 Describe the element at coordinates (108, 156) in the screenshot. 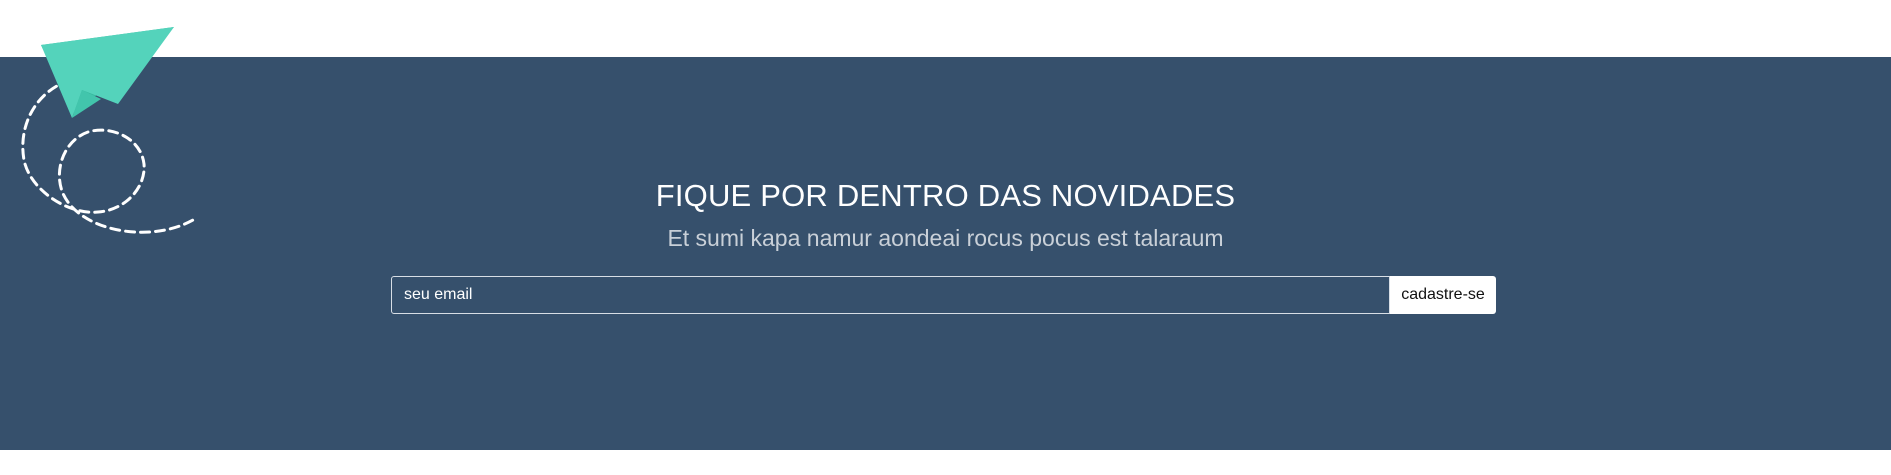

I see `dashed-flight-path` at that location.